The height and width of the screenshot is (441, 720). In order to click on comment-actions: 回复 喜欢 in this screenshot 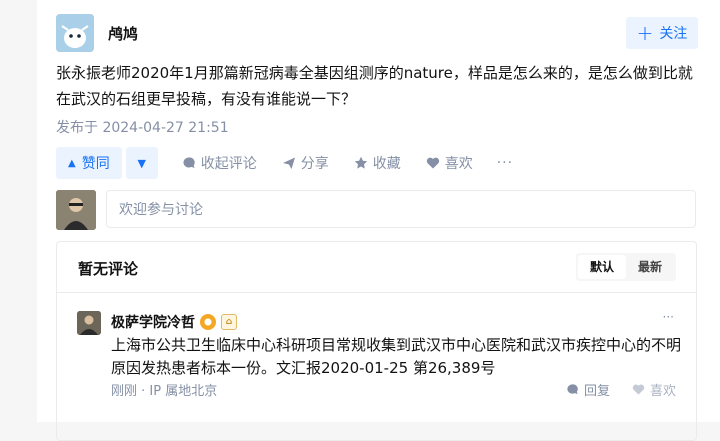, I will do `click(621, 389)`.